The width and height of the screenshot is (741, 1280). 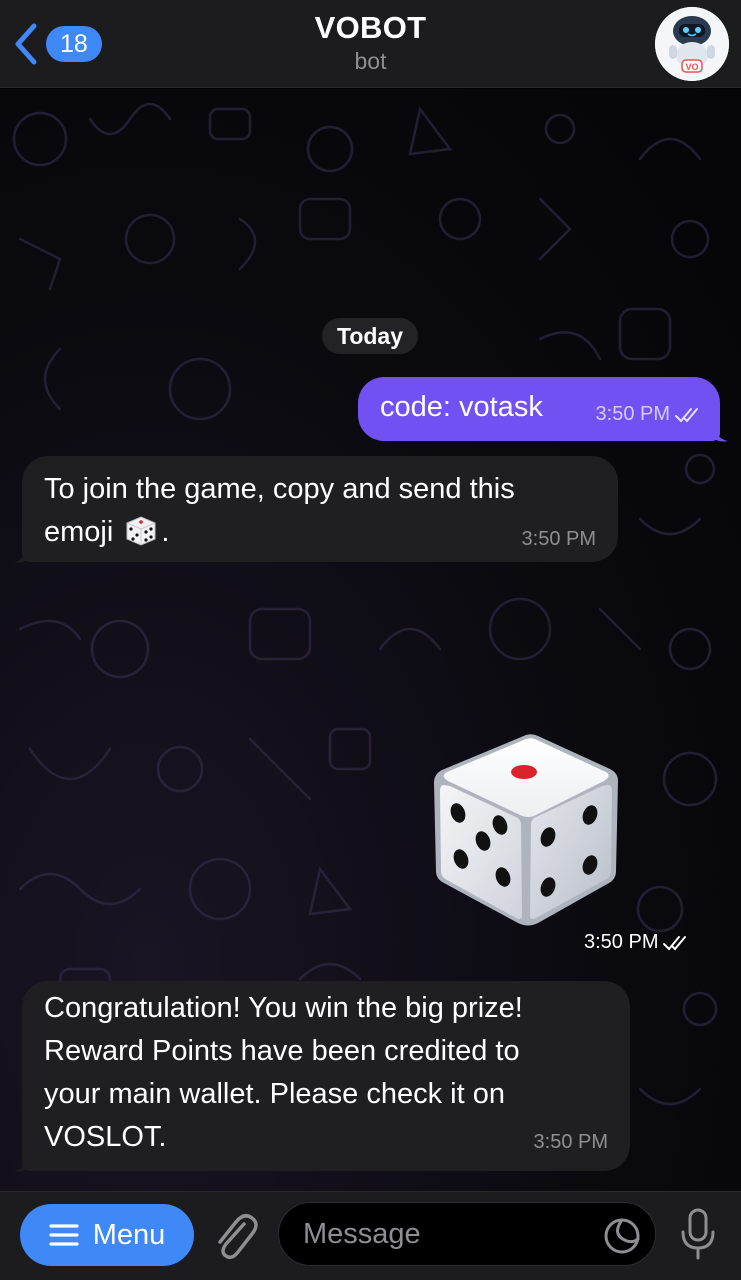 I want to click on paperclip-icon, so click(x=234, y=1236).